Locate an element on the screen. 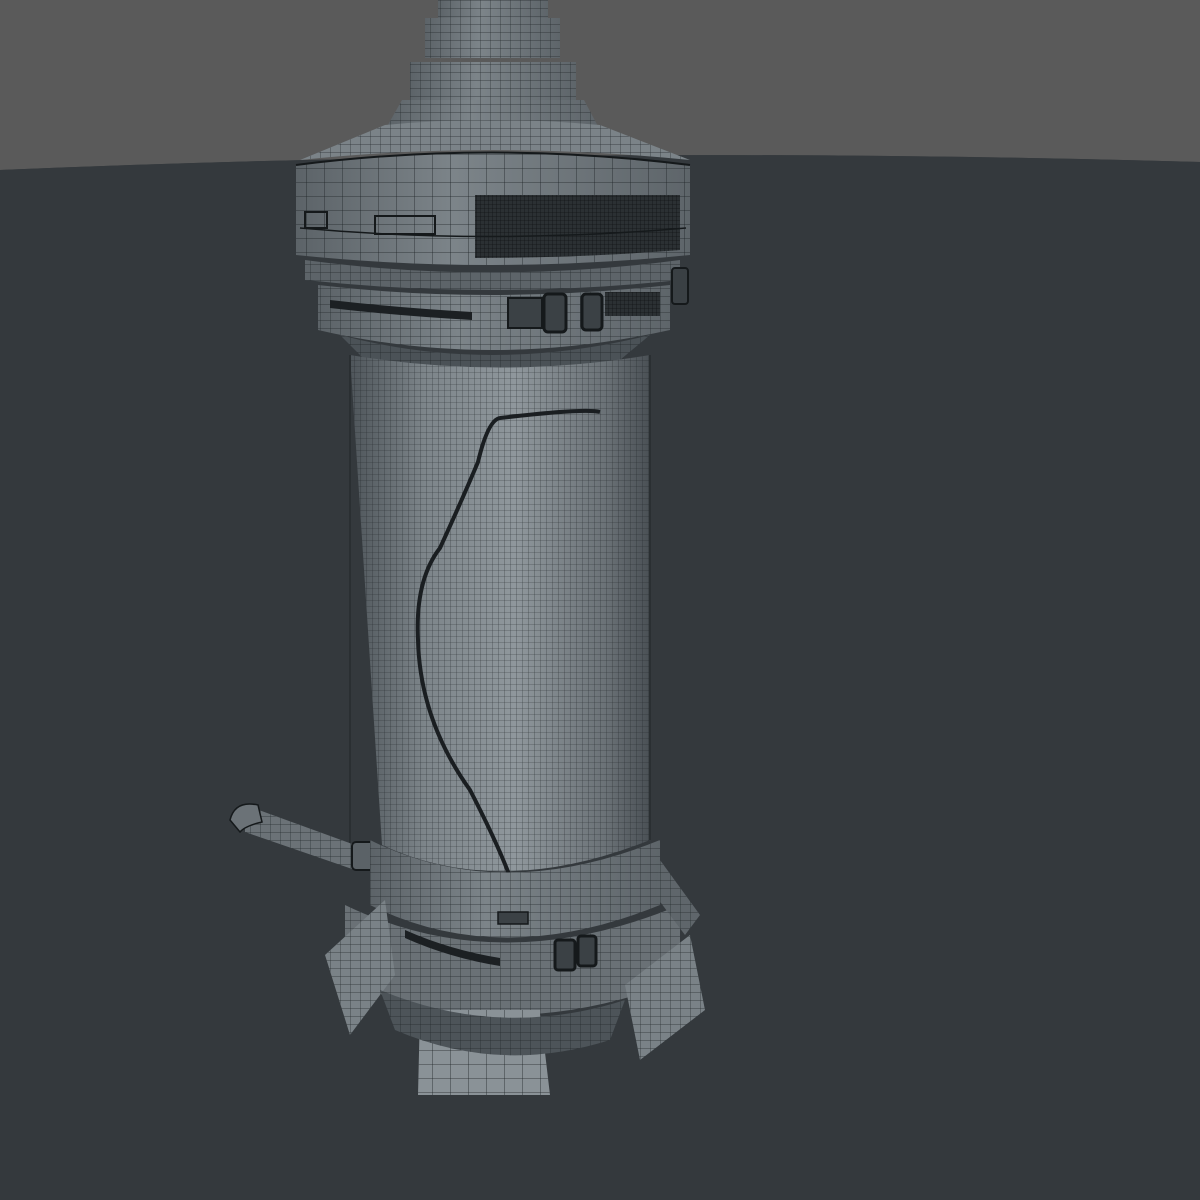 Image resolution: width=1200 pixels, height=1200 pixels. main-cylinder is located at coordinates (500, 625).